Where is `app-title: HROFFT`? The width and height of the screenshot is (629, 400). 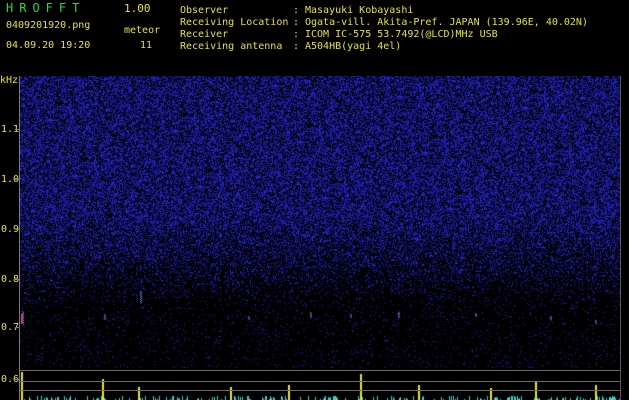 app-title: HROFFT is located at coordinates (46, 8).